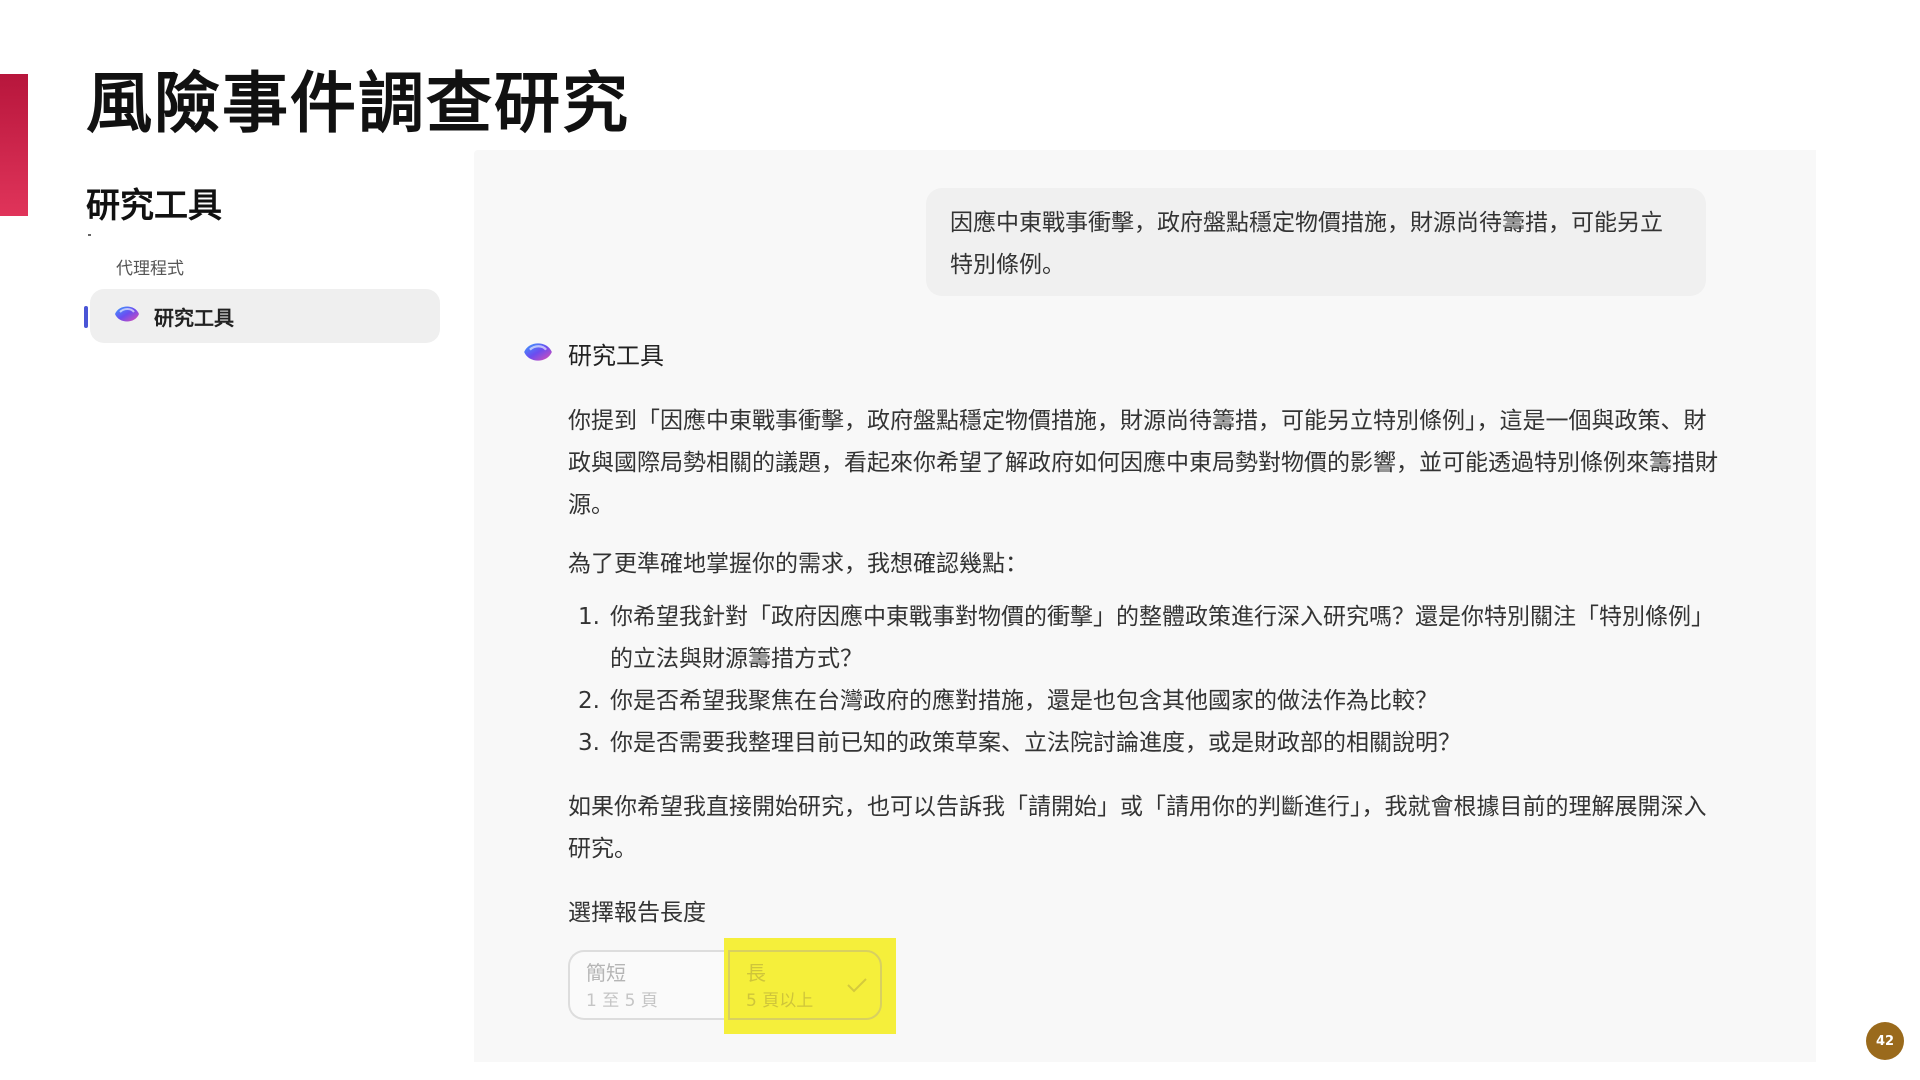  I want to click on page-number-badge: 42, so click(1885, 1041).